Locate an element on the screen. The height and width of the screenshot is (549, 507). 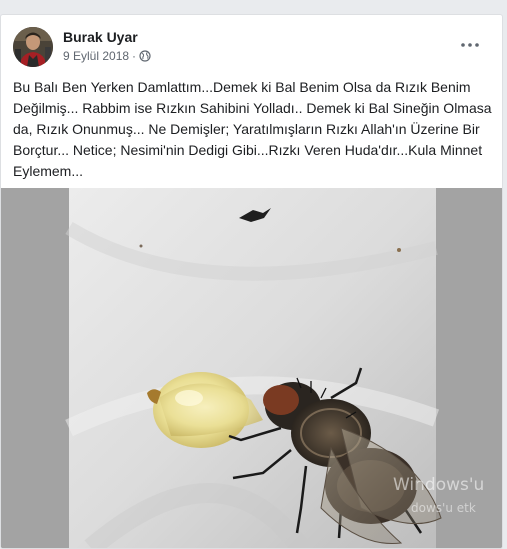
author-name: Burak Uyar is located at coordinates (100, 37).